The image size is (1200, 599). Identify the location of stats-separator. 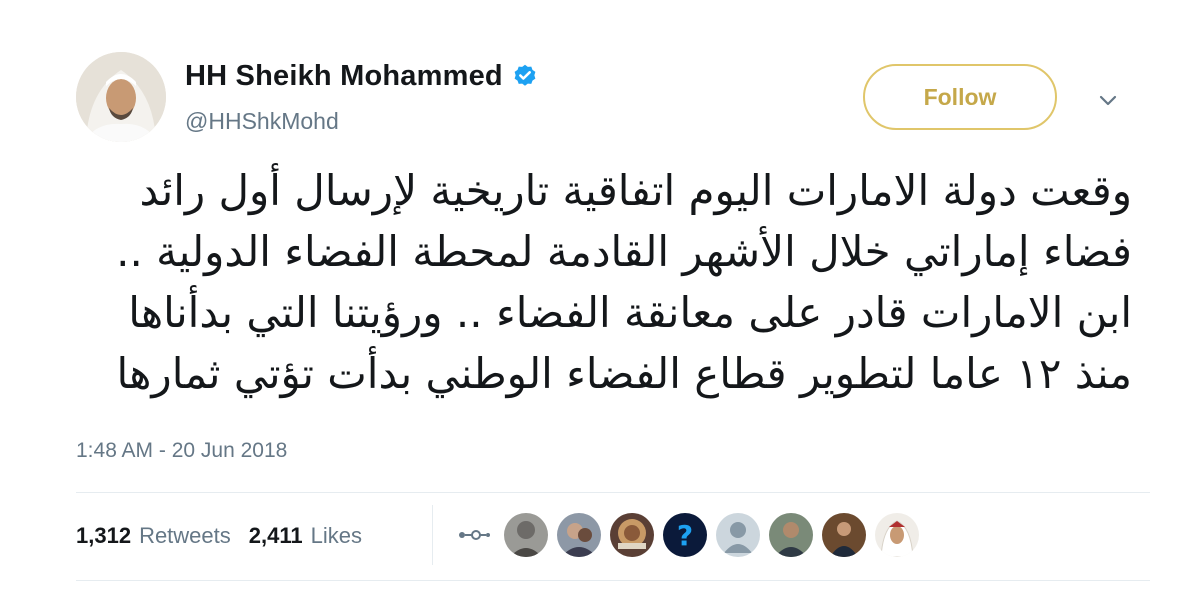
(432, 535).